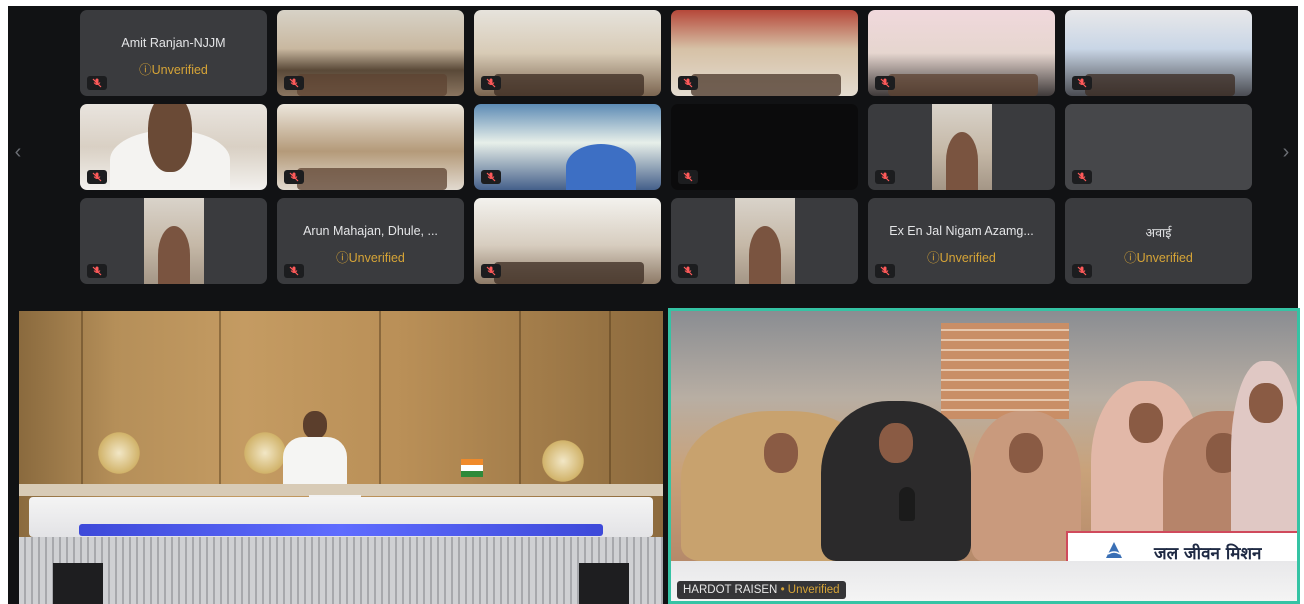  I want to click on unverified-status: Unverified, so click(813, 590).